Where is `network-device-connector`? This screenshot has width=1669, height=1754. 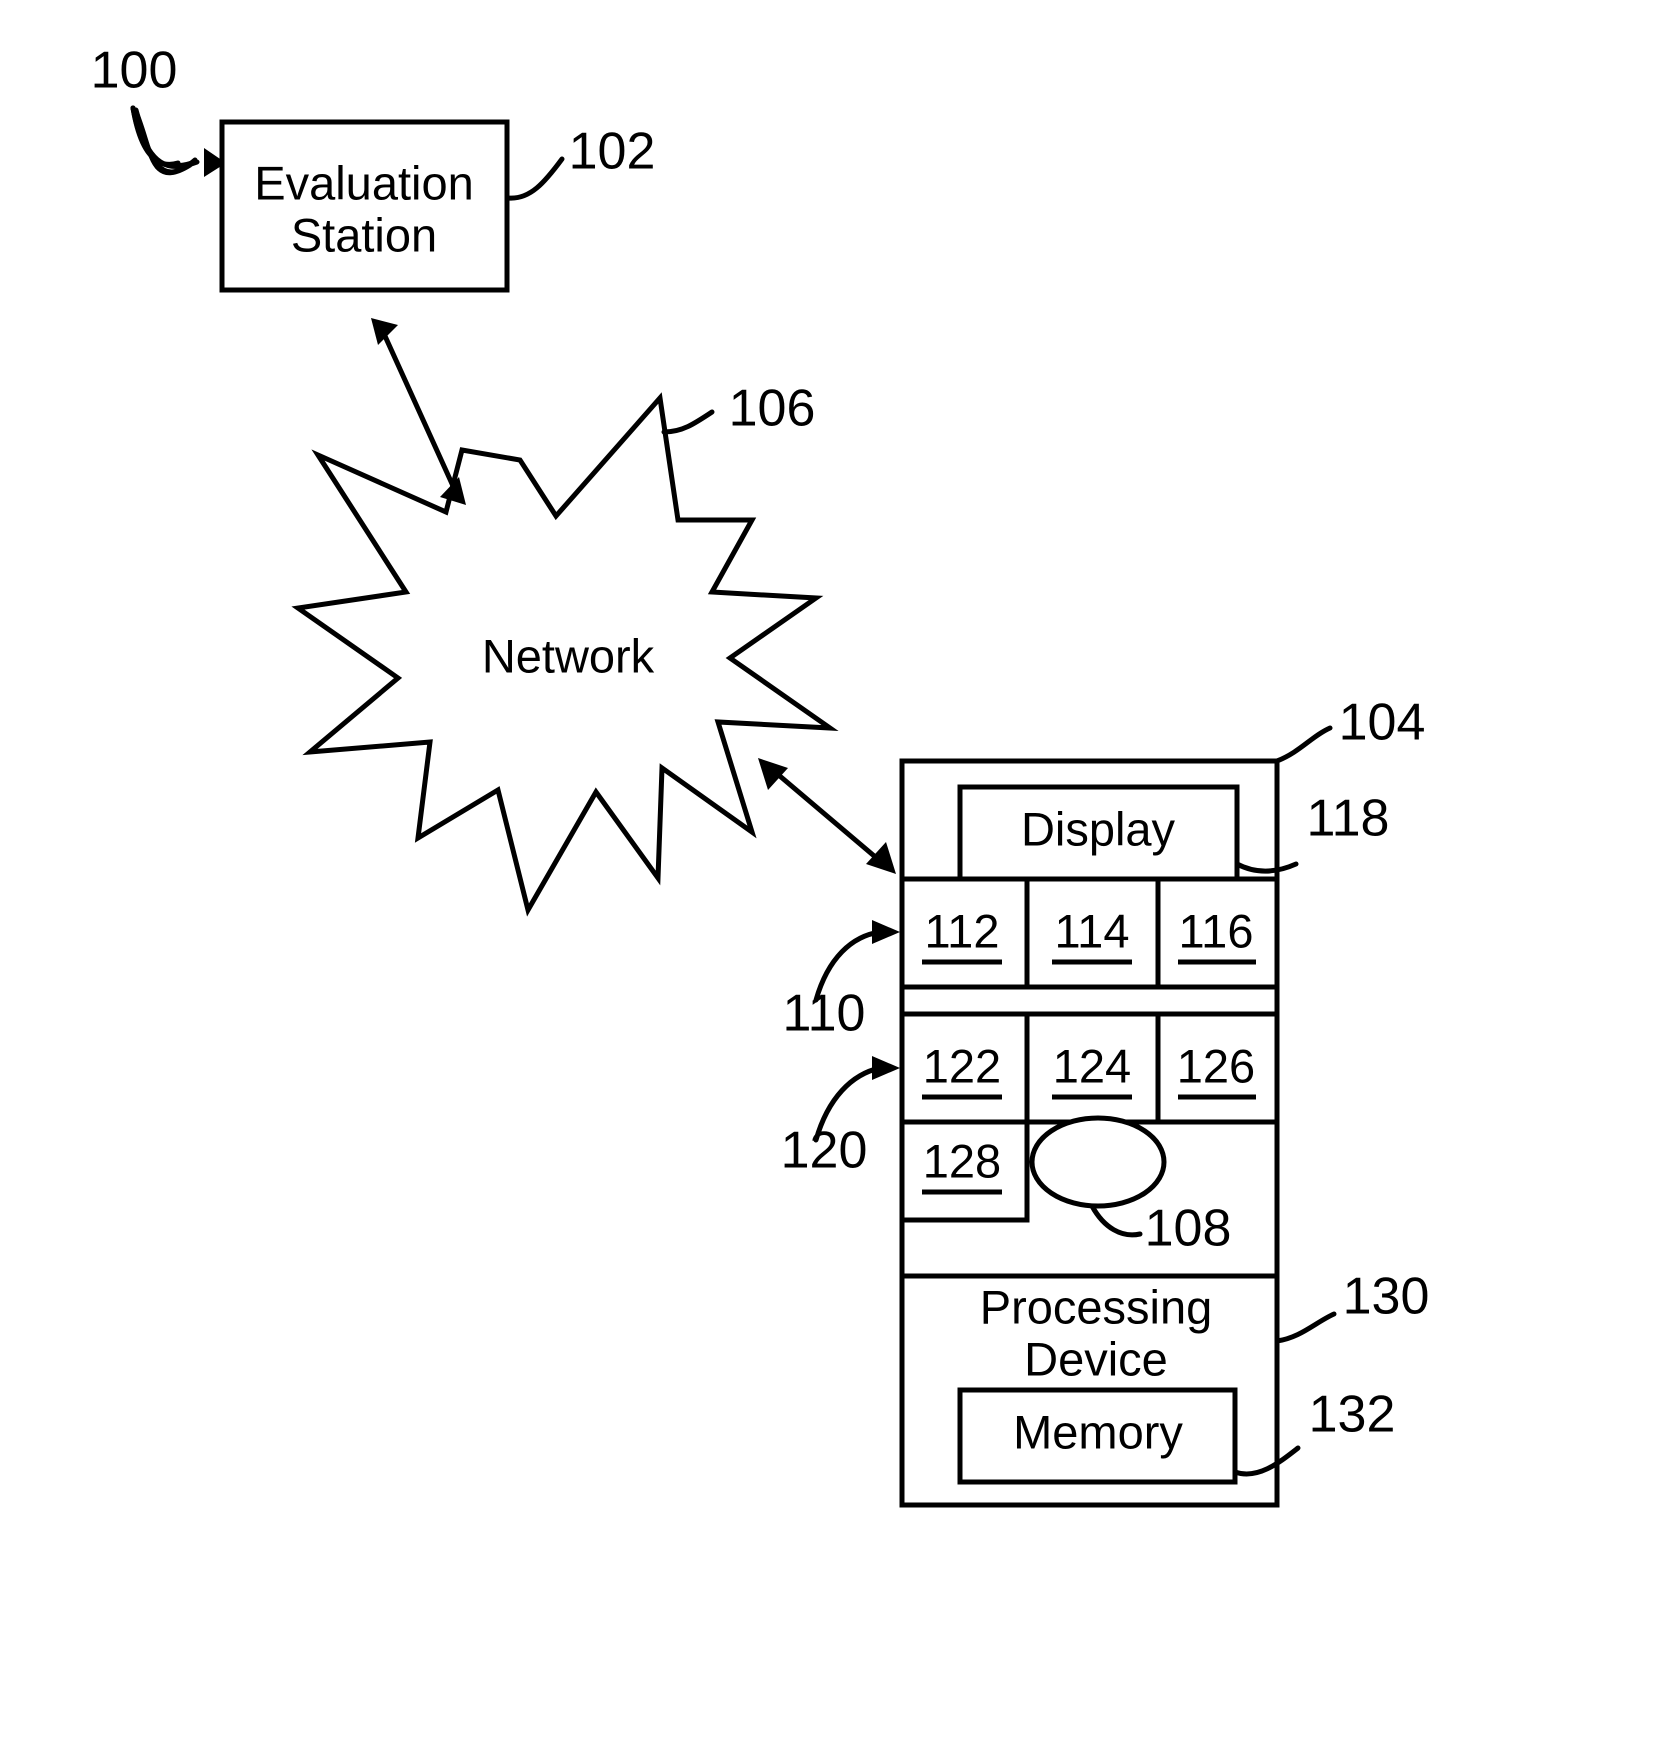 network-device-connector is located at coordinates (827, 816).